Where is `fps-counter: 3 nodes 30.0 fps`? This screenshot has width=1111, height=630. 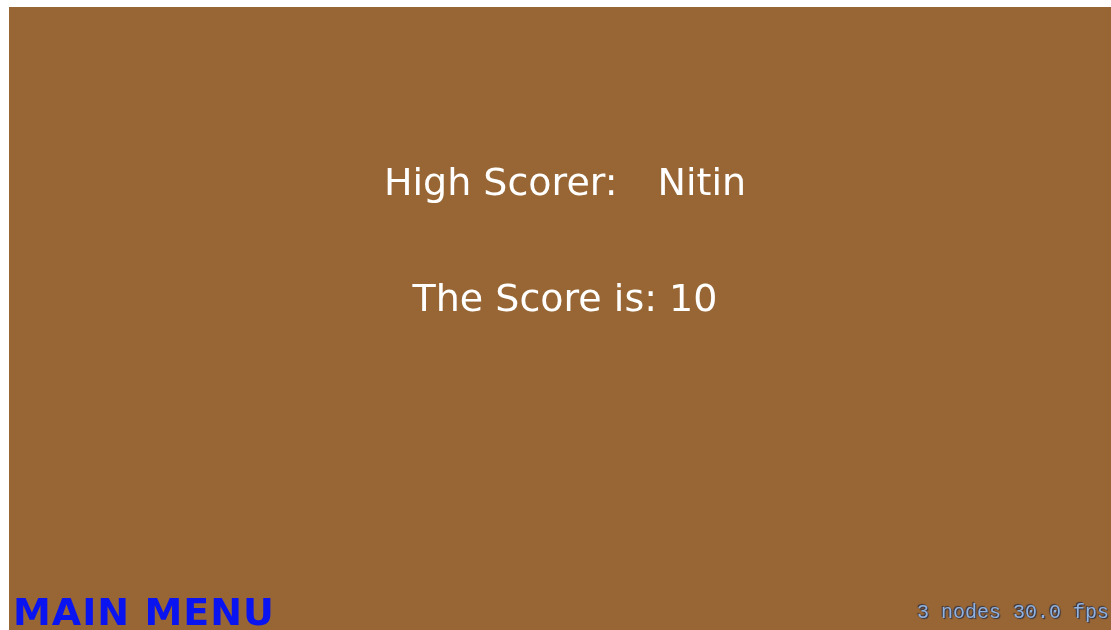
fps-counter: 3 nodes 30.0 fps is located at coordinates (1013, 613).